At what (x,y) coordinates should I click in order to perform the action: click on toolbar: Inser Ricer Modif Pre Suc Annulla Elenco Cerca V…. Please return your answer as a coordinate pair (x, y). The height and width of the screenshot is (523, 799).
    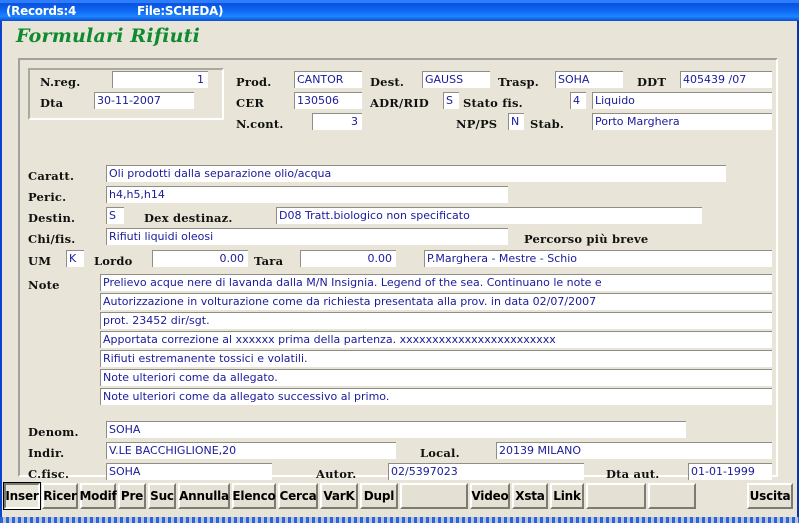
    Looking at the image, I should click on (399, 497).